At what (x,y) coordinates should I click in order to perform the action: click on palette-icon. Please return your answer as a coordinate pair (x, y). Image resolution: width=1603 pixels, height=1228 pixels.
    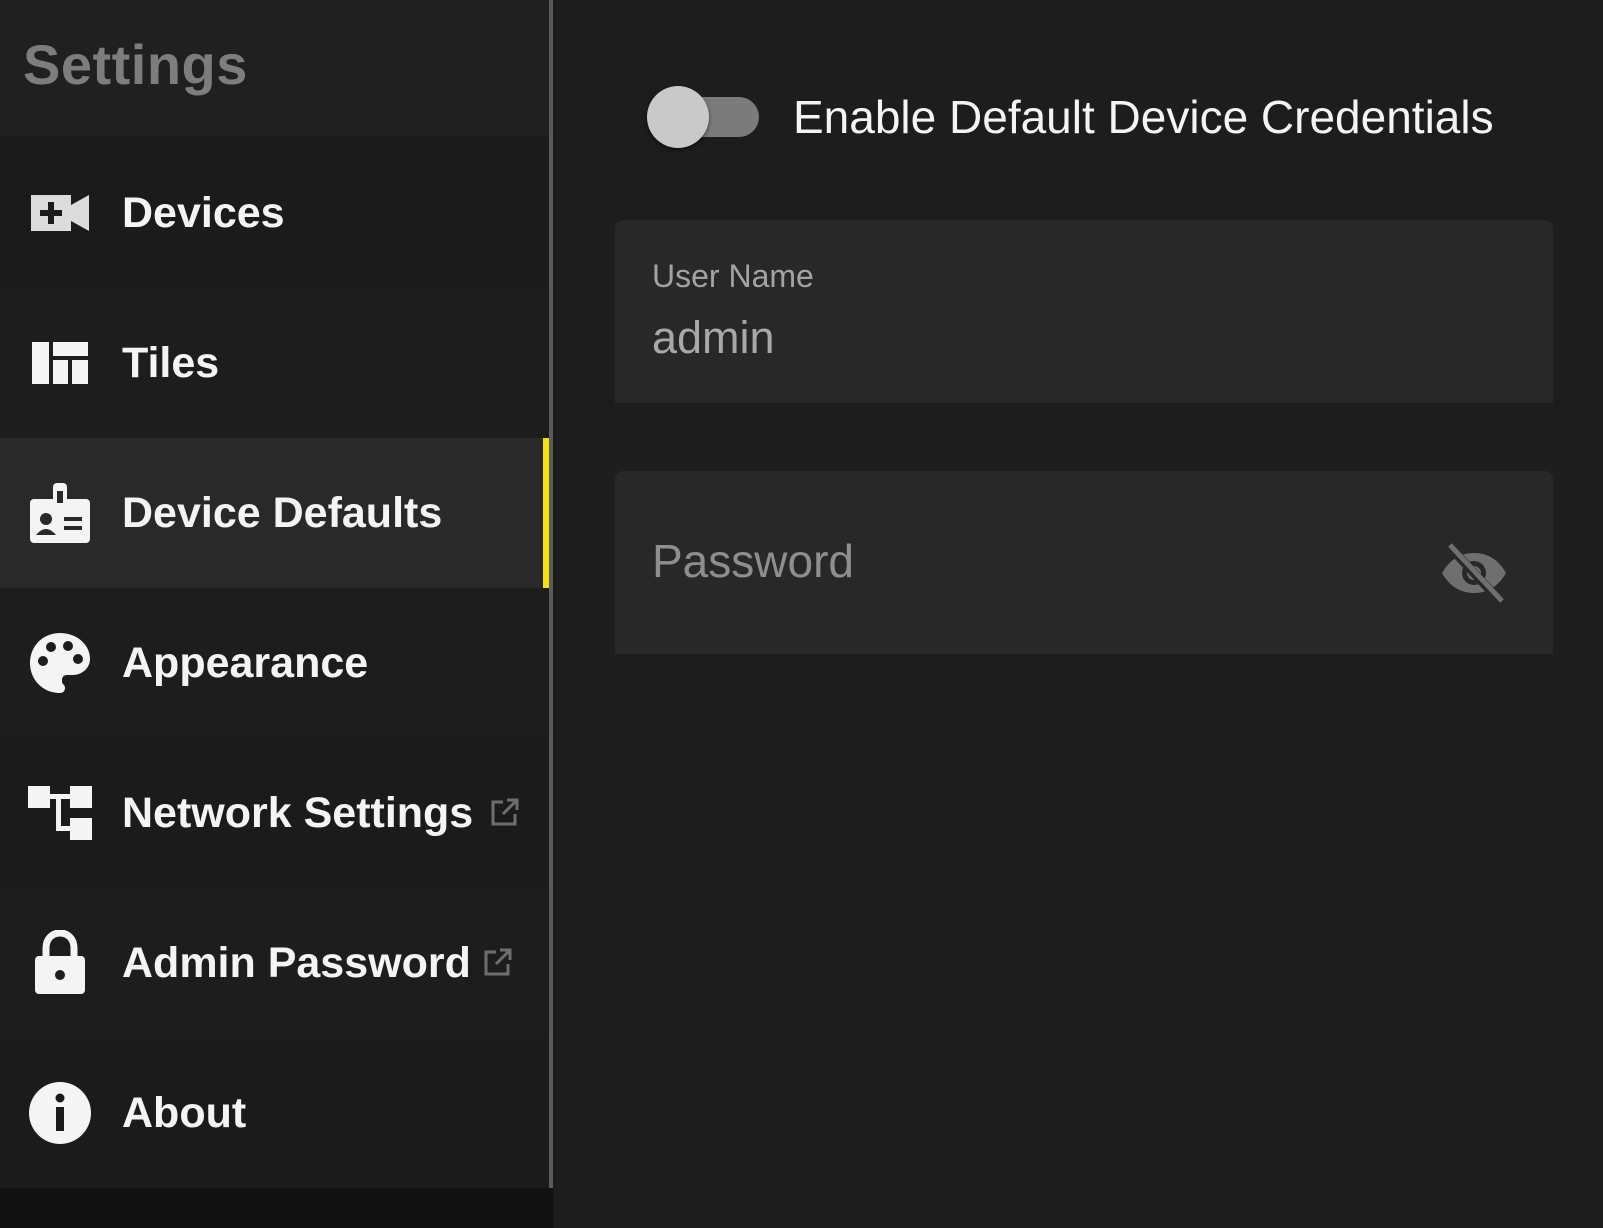
    Looking at the image, I should click on (60, 663).